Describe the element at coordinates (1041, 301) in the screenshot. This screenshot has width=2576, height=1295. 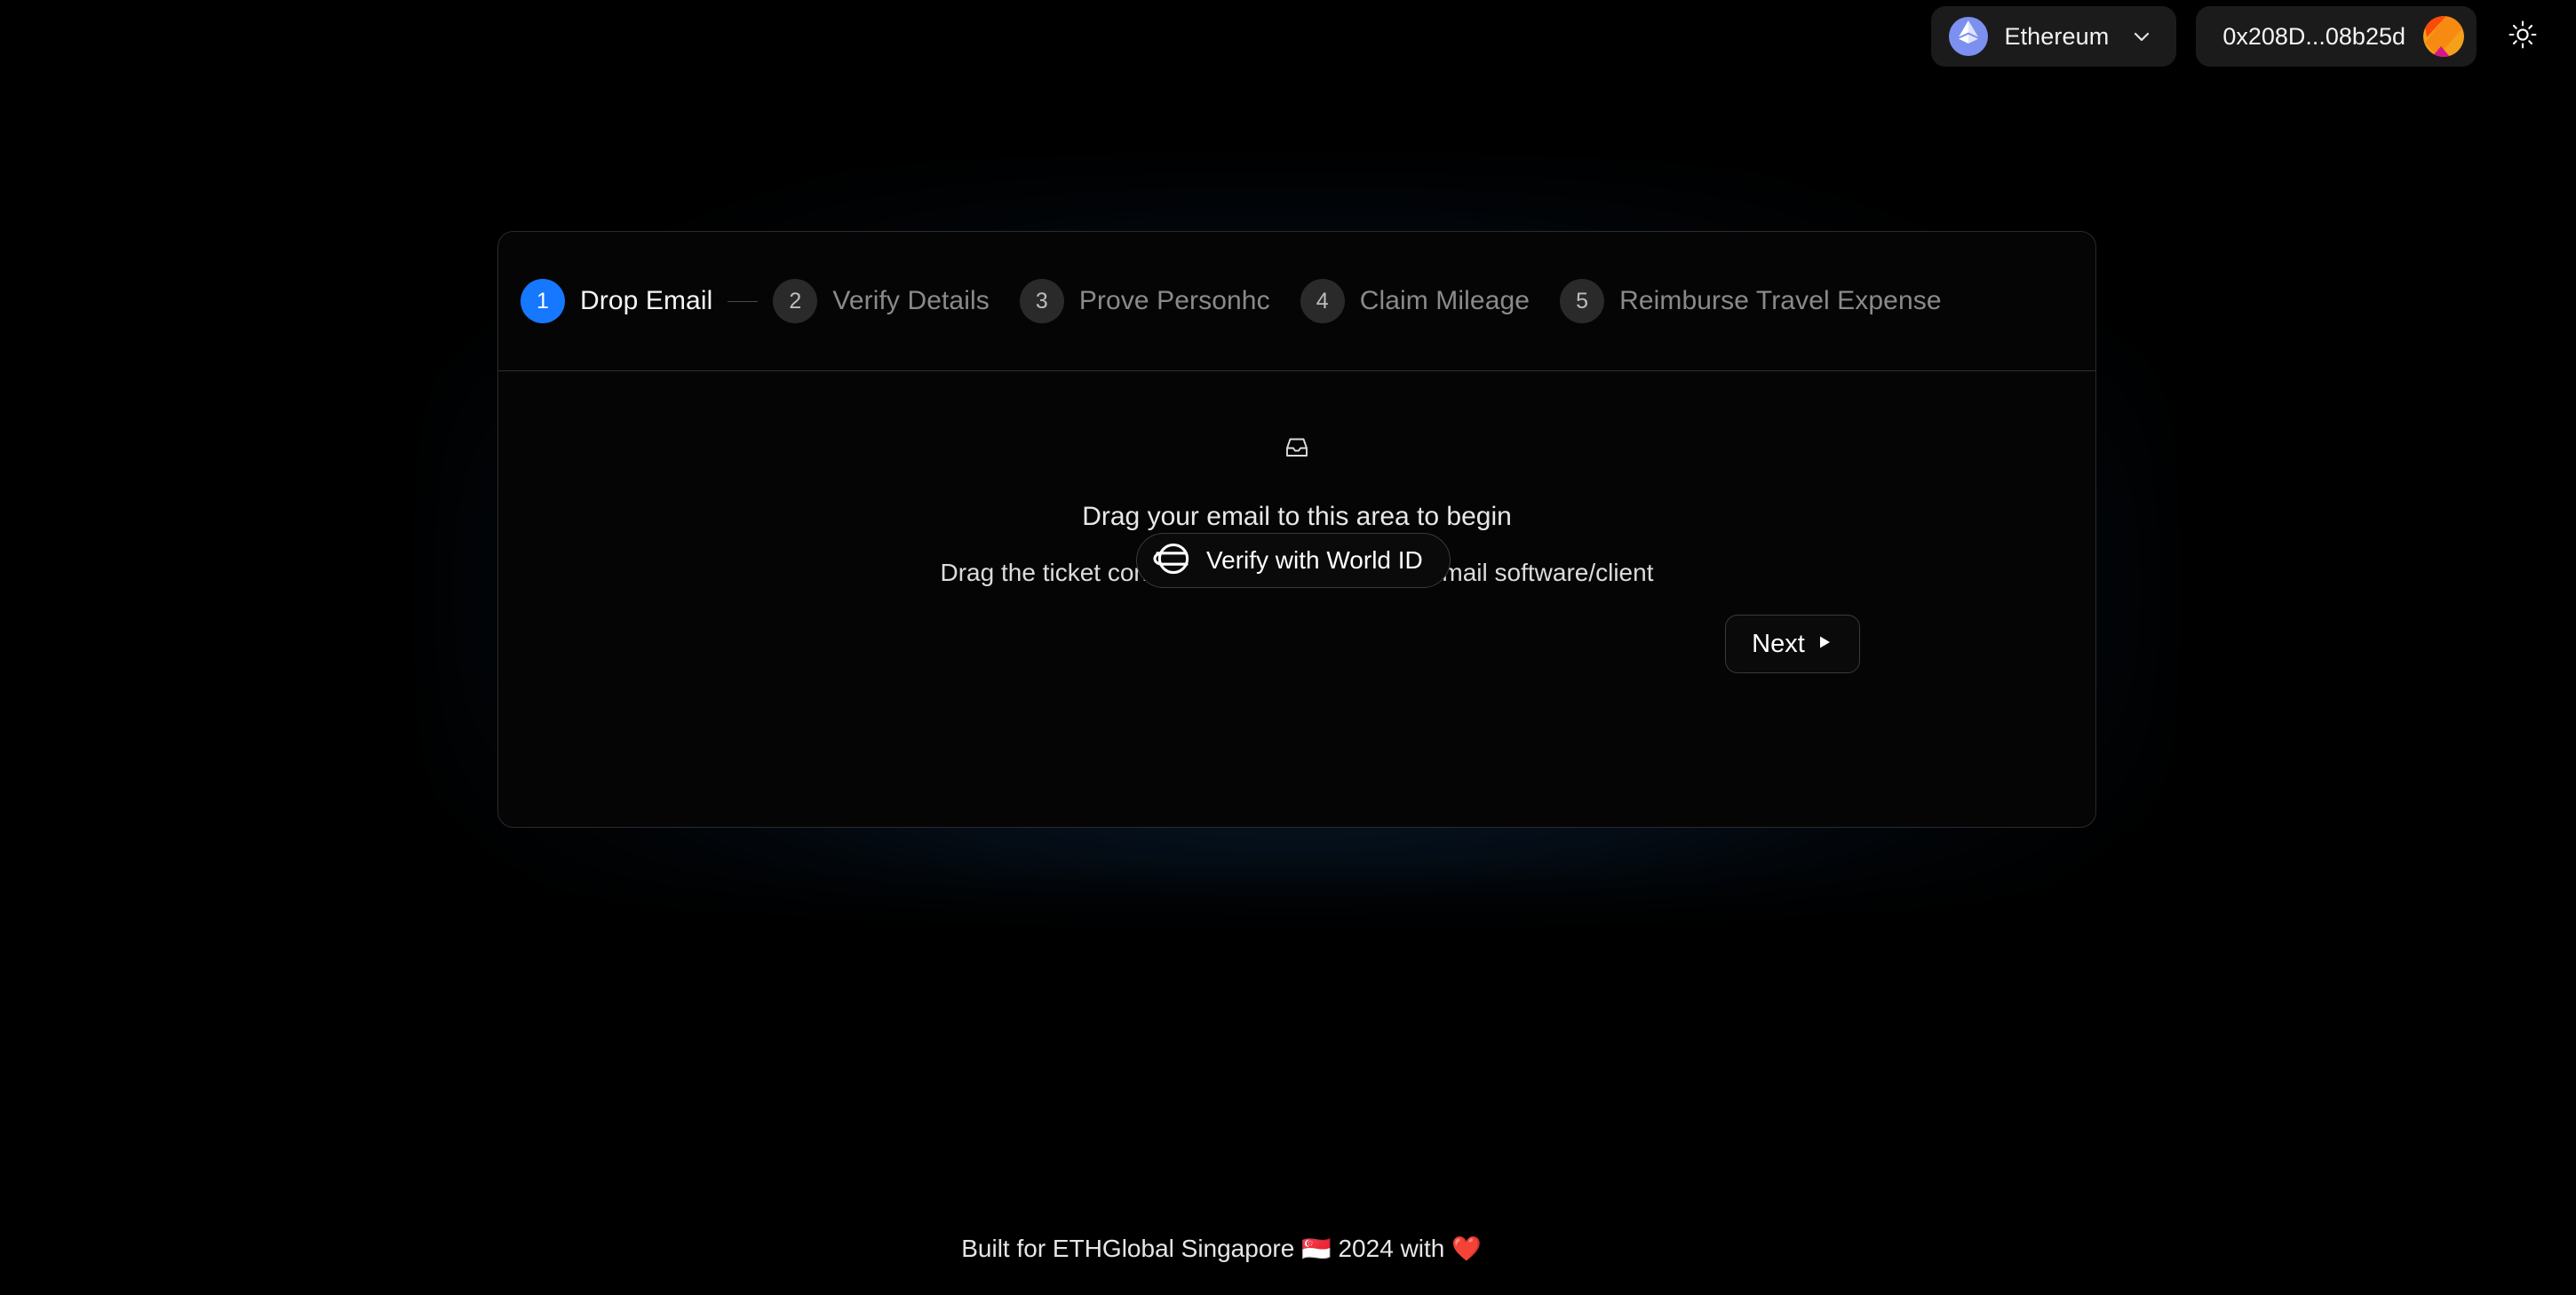
I see `step-number: 3` at that location.